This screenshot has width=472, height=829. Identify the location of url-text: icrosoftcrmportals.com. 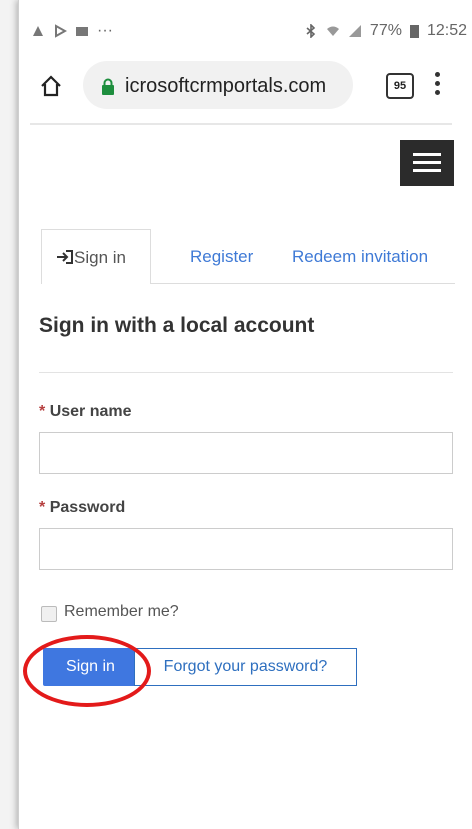
(226, 86).